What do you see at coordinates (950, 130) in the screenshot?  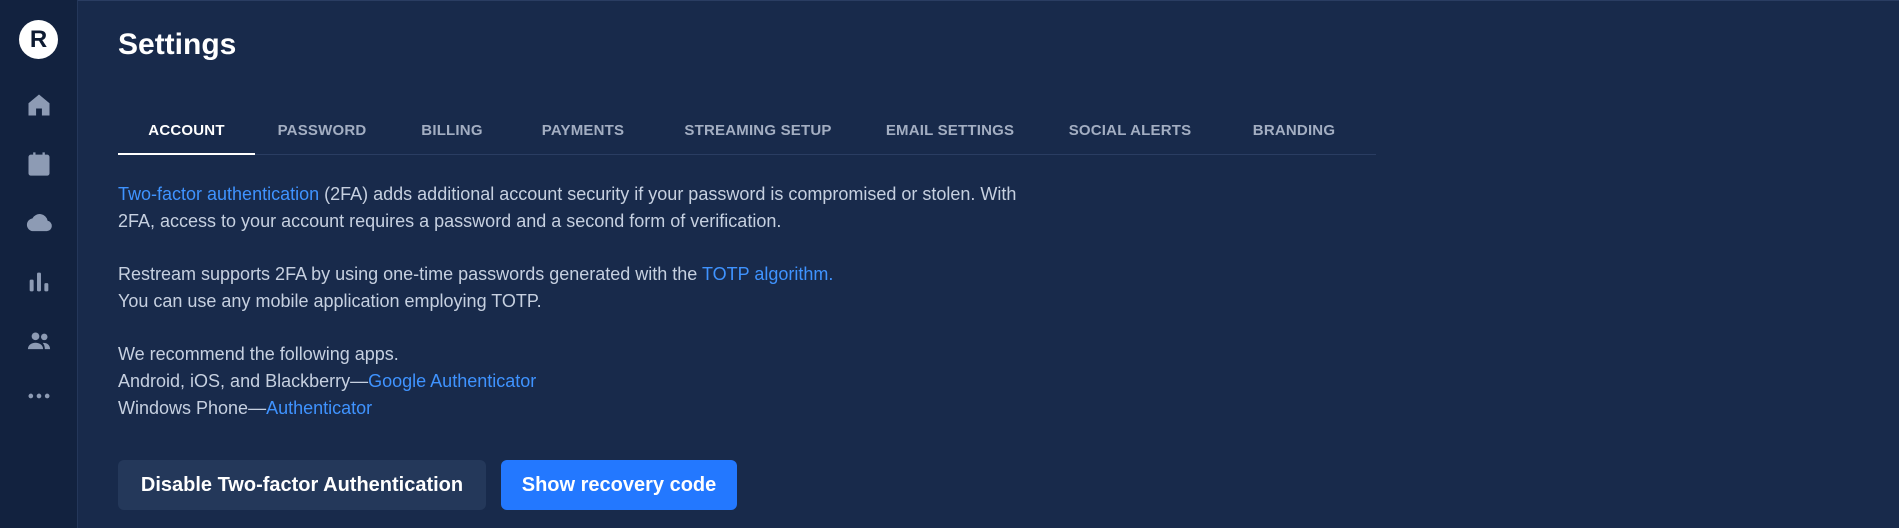 I see `tab-email-settings: EMAIL SETTINGS` at bounding box center [950, 130].